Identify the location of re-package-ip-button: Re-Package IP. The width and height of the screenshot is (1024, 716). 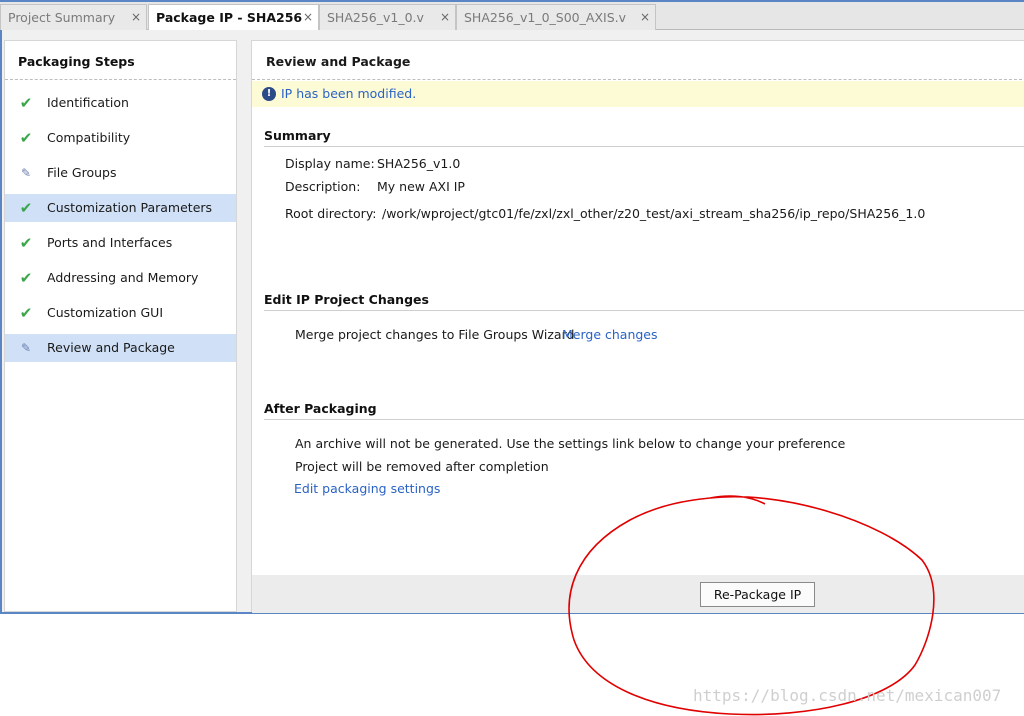
(757, 594).